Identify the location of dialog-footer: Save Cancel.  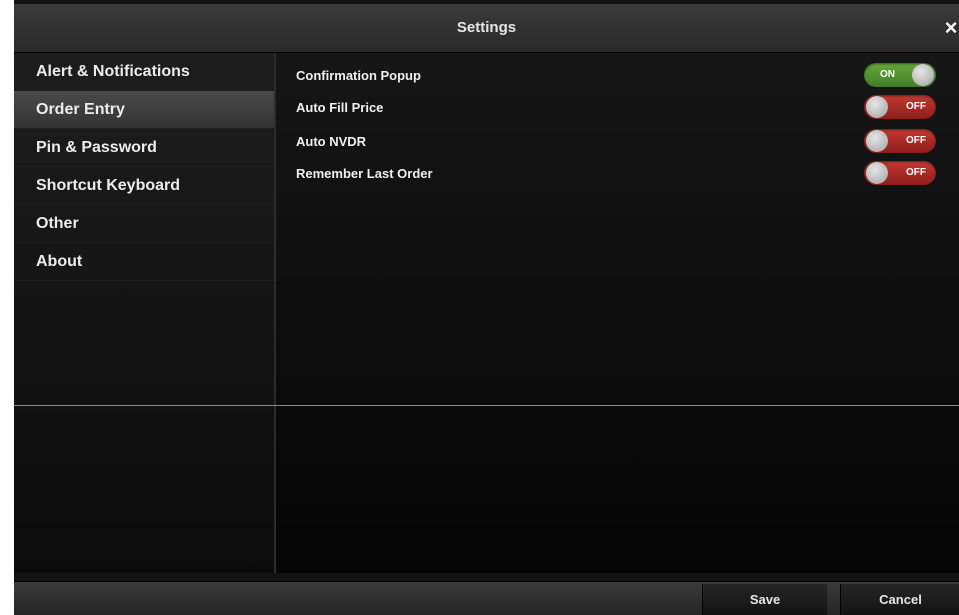
(486, 598).